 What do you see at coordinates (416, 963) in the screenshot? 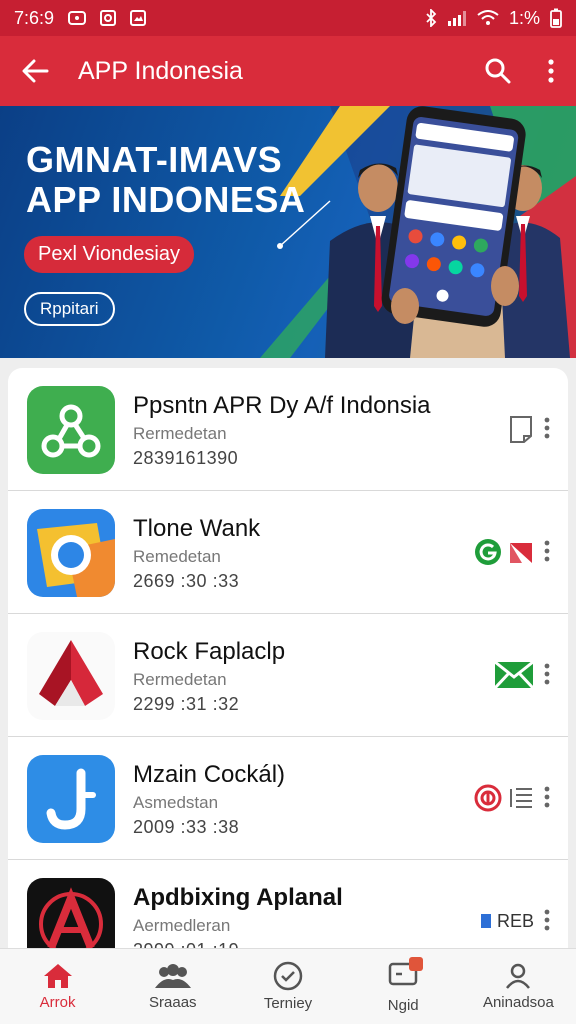
I see `notification-badge` at bounding box center [416, 963].